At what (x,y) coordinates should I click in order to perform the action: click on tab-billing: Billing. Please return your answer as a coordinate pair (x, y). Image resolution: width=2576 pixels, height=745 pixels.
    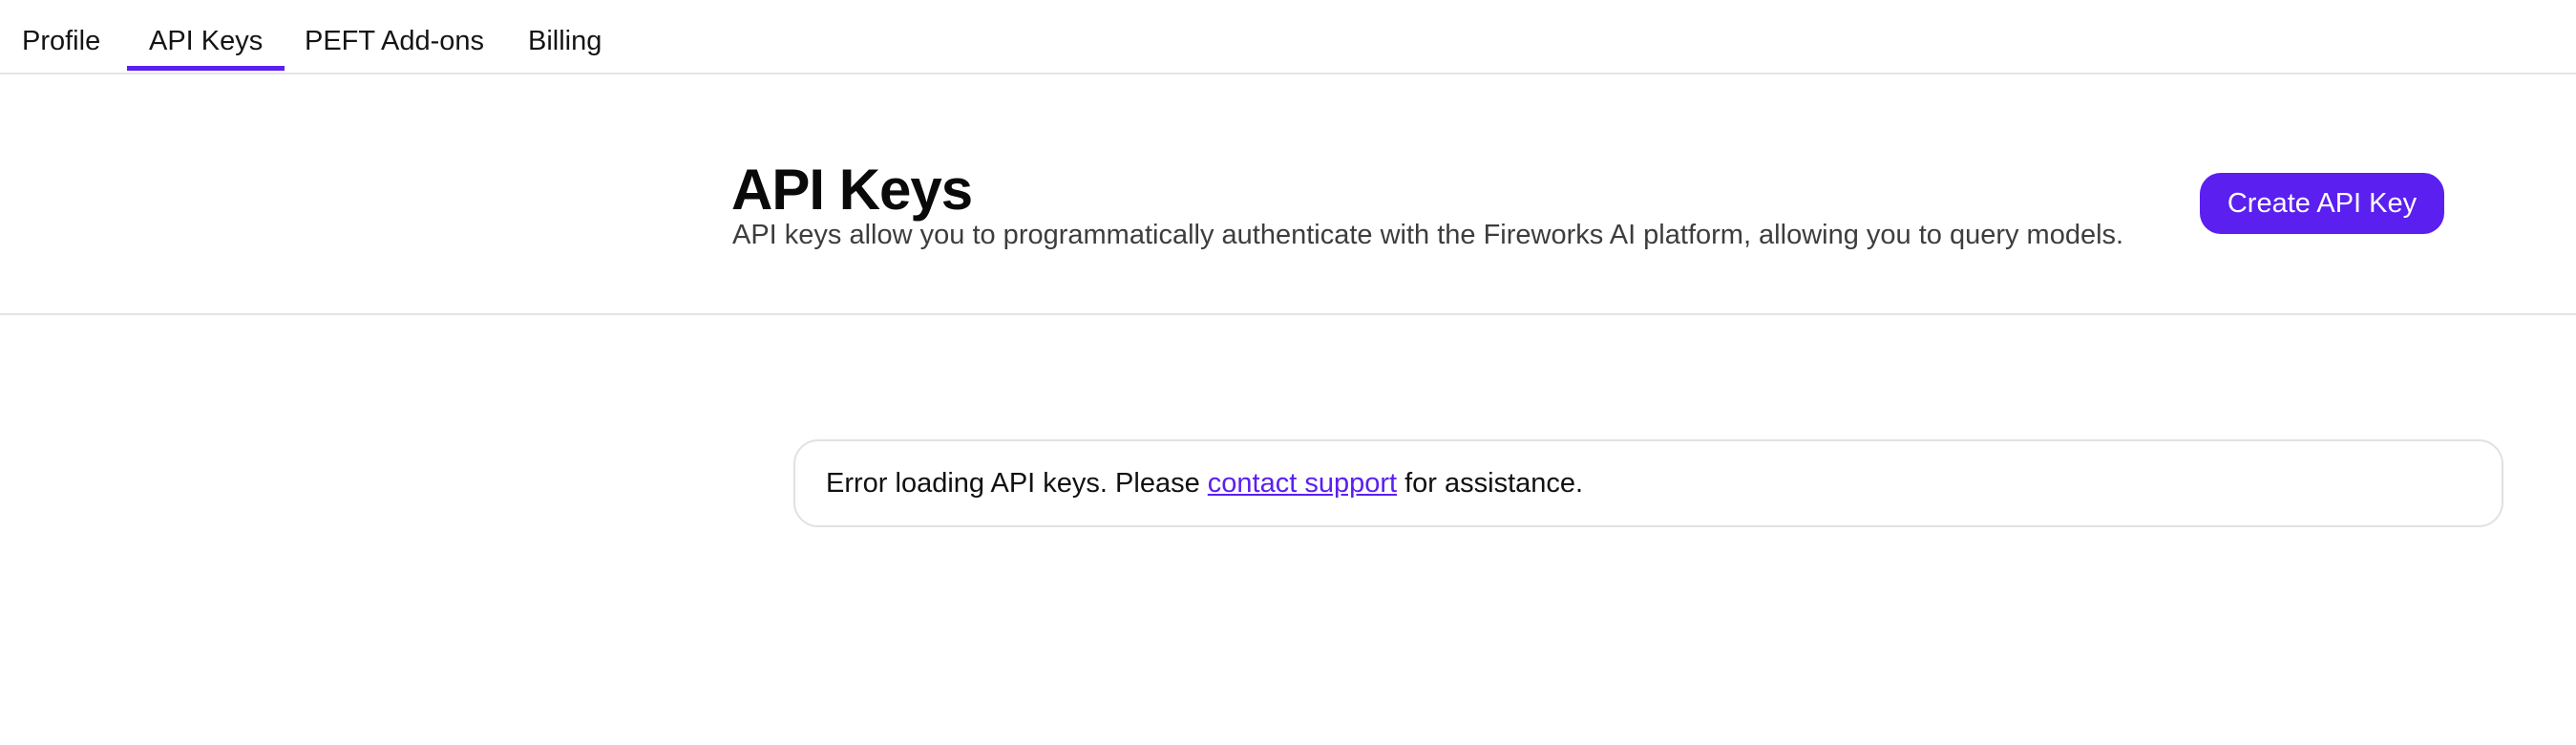
    Looking at the image, I should click on (564, 46).